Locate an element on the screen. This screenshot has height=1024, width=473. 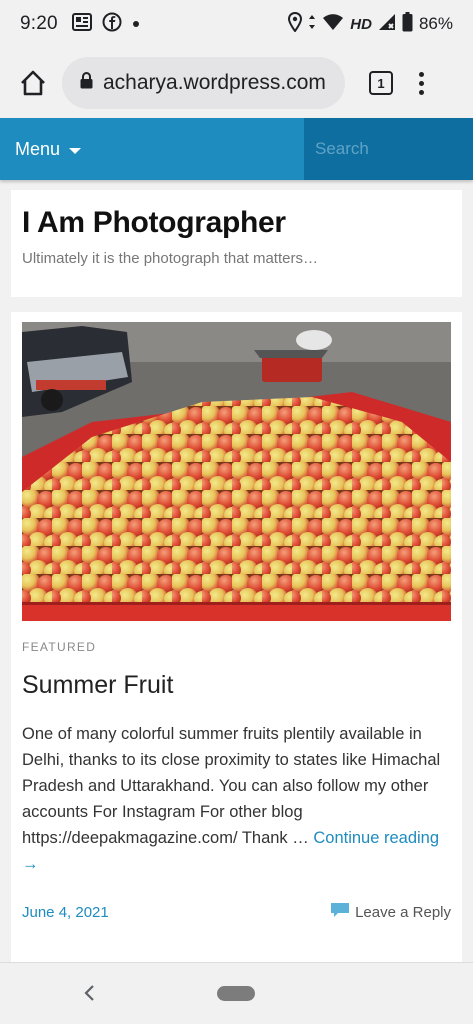
menu-toggle-button: Menu is located at coordinates (152, 149).